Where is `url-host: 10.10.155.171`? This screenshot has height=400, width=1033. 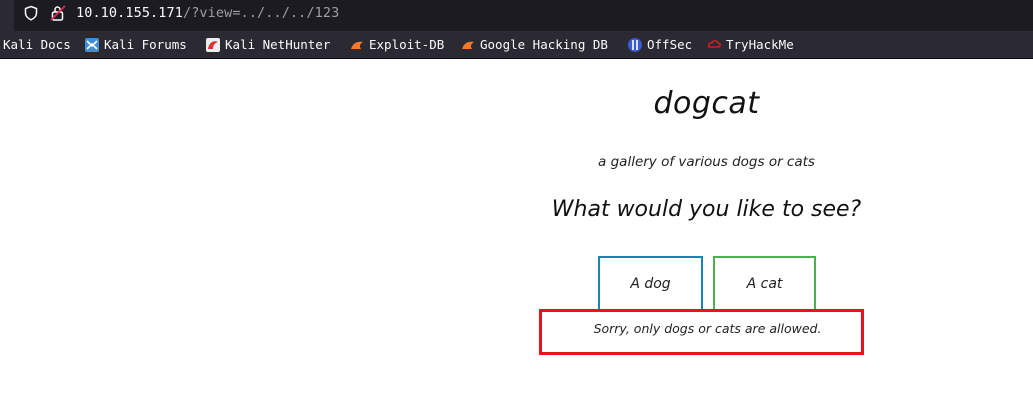 url-host: 10.10.155.171 is located at coordinates (129, 13).